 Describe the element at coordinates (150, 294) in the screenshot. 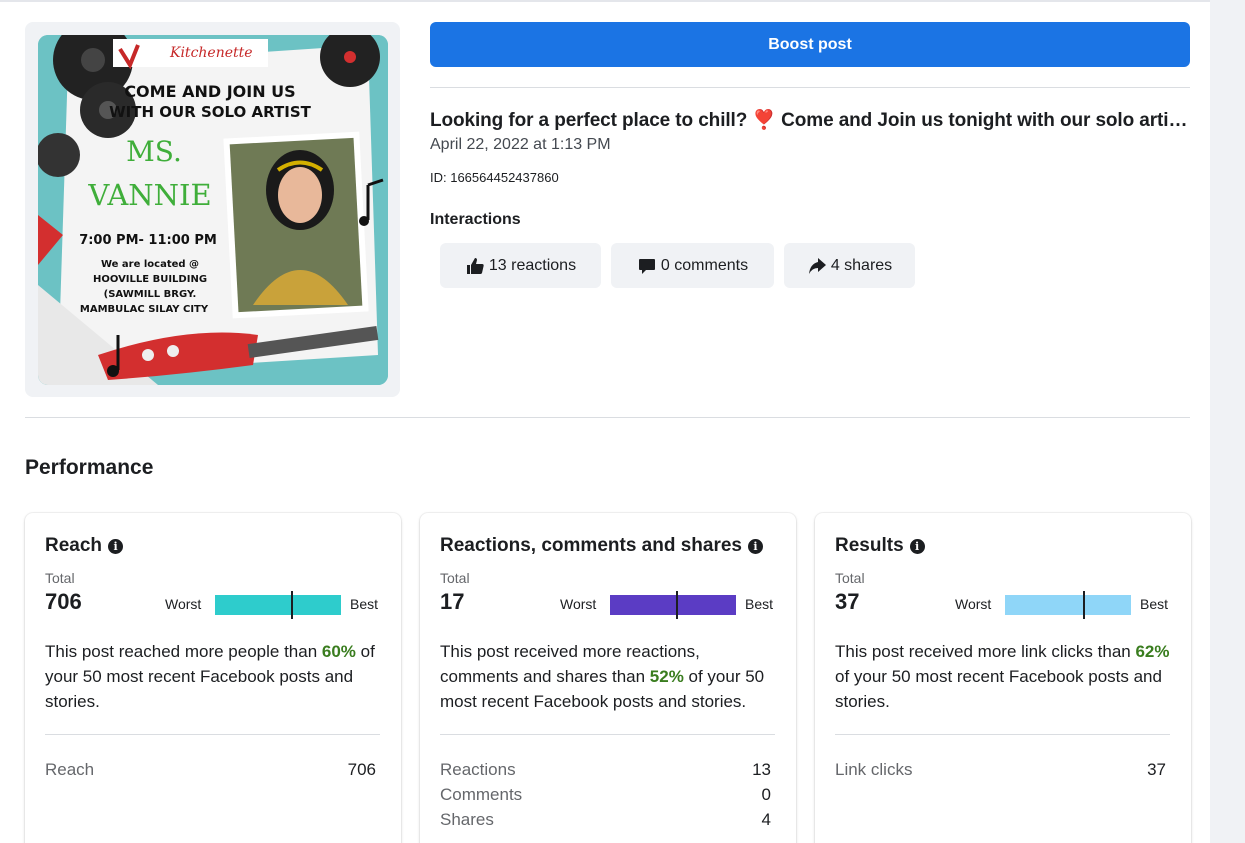

I see `poster-loc3: (SAWMILL BRGY.` at that location.